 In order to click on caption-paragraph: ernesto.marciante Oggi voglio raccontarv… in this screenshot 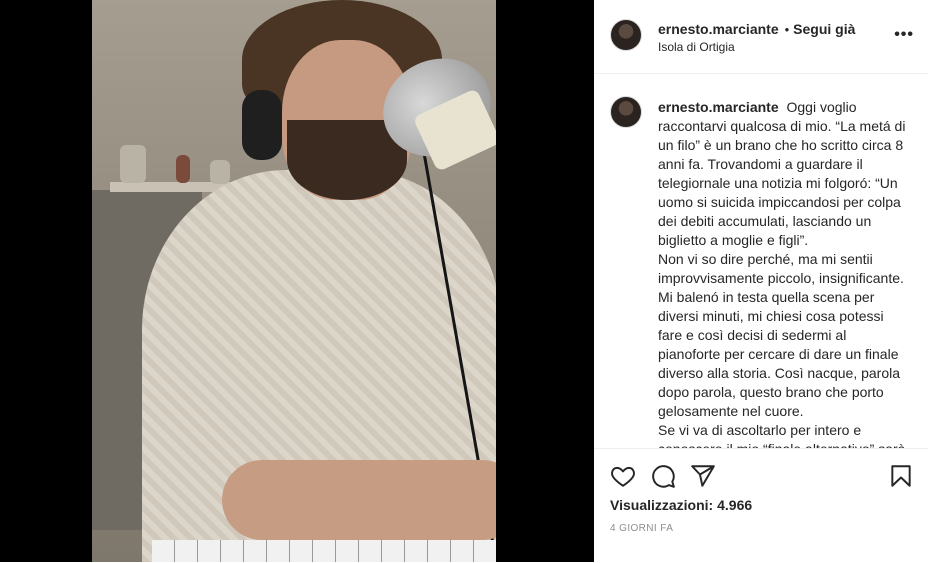, I will do `click(783, 174)`.